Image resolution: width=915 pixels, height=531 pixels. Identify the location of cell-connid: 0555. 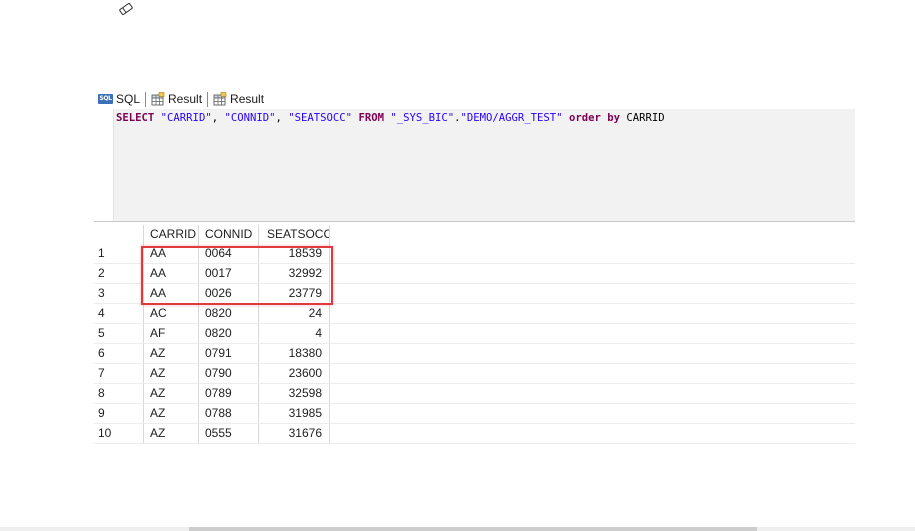
(228, 433).